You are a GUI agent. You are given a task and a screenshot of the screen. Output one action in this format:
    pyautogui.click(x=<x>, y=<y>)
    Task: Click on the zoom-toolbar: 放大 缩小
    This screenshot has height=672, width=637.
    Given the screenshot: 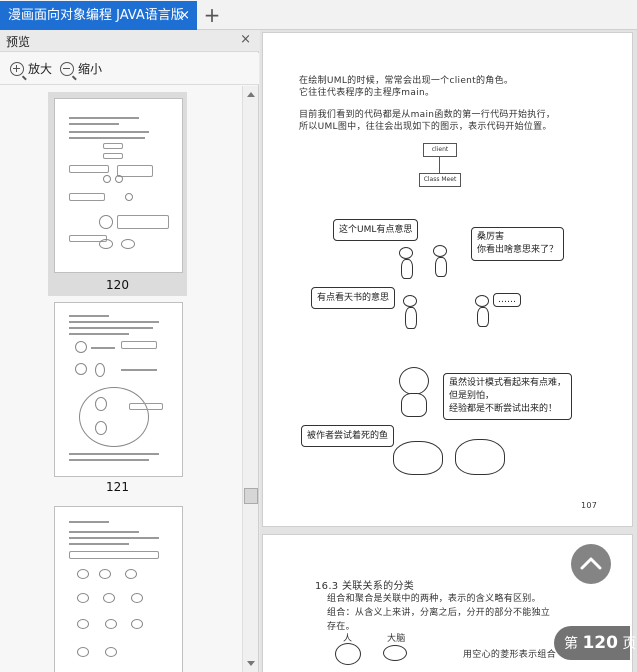 What is the action you would take?
    pyautogui.click(x=129, y=69)
    